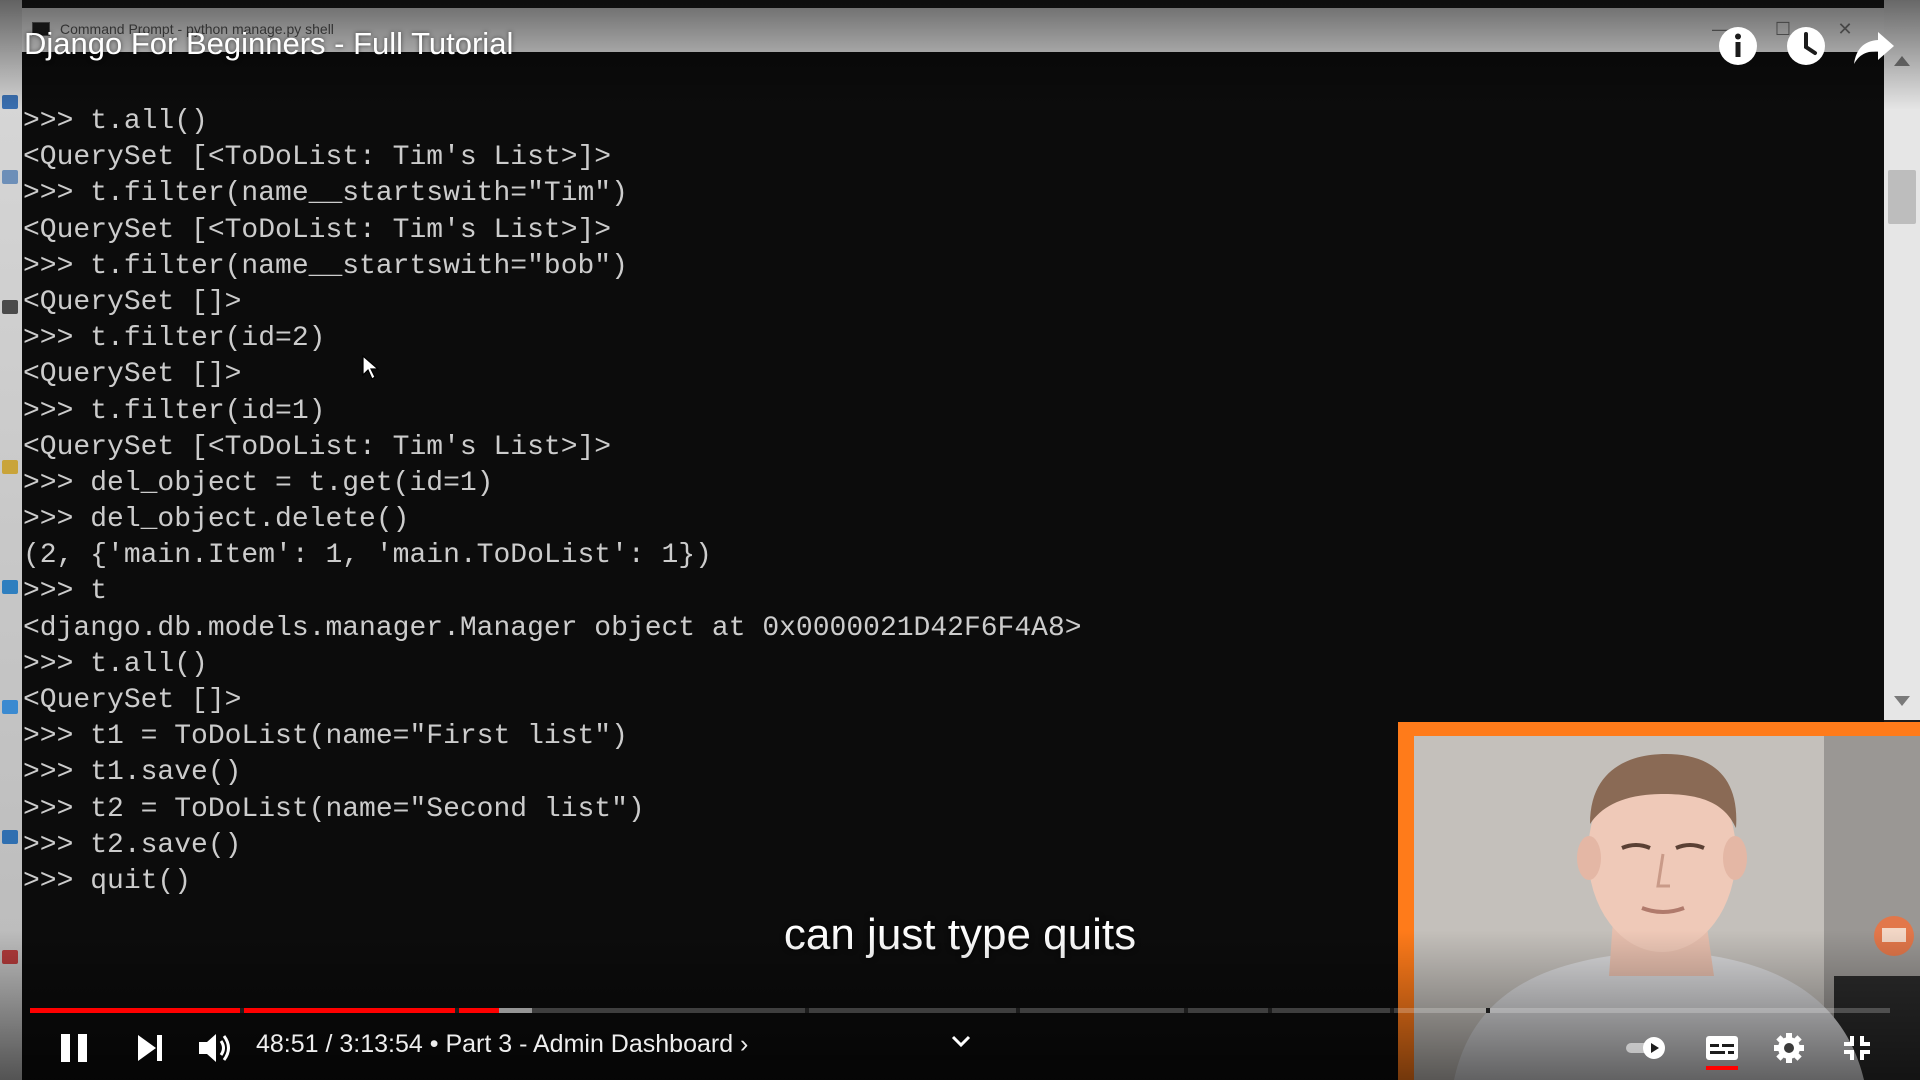  Describe the element at coordinates (1874, 46) in the screenshot. I see `share-icon` at that location.